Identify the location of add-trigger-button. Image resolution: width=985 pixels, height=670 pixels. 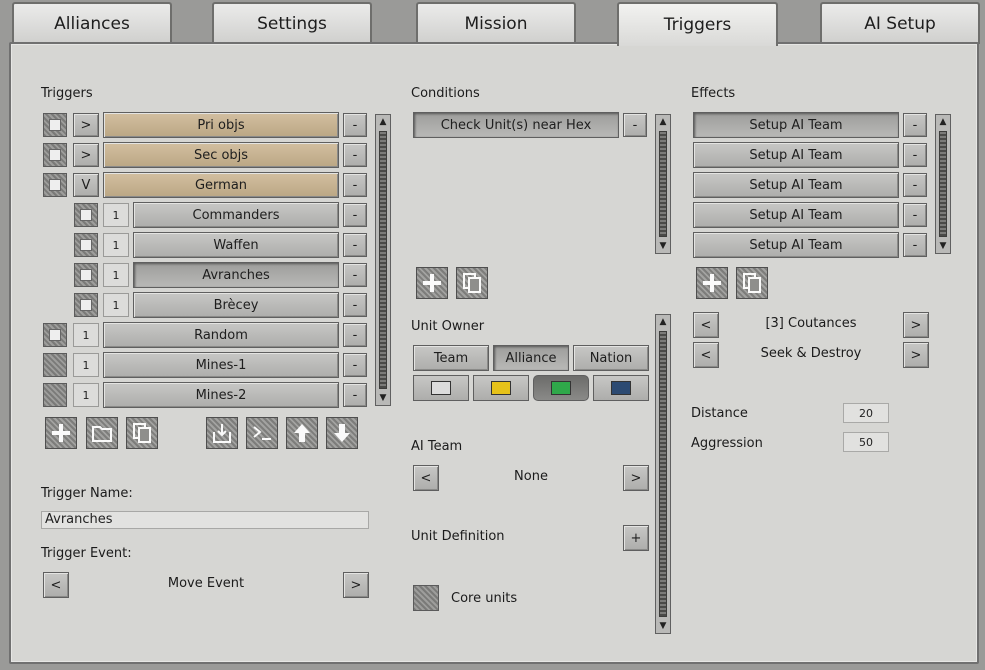
(61, 433).